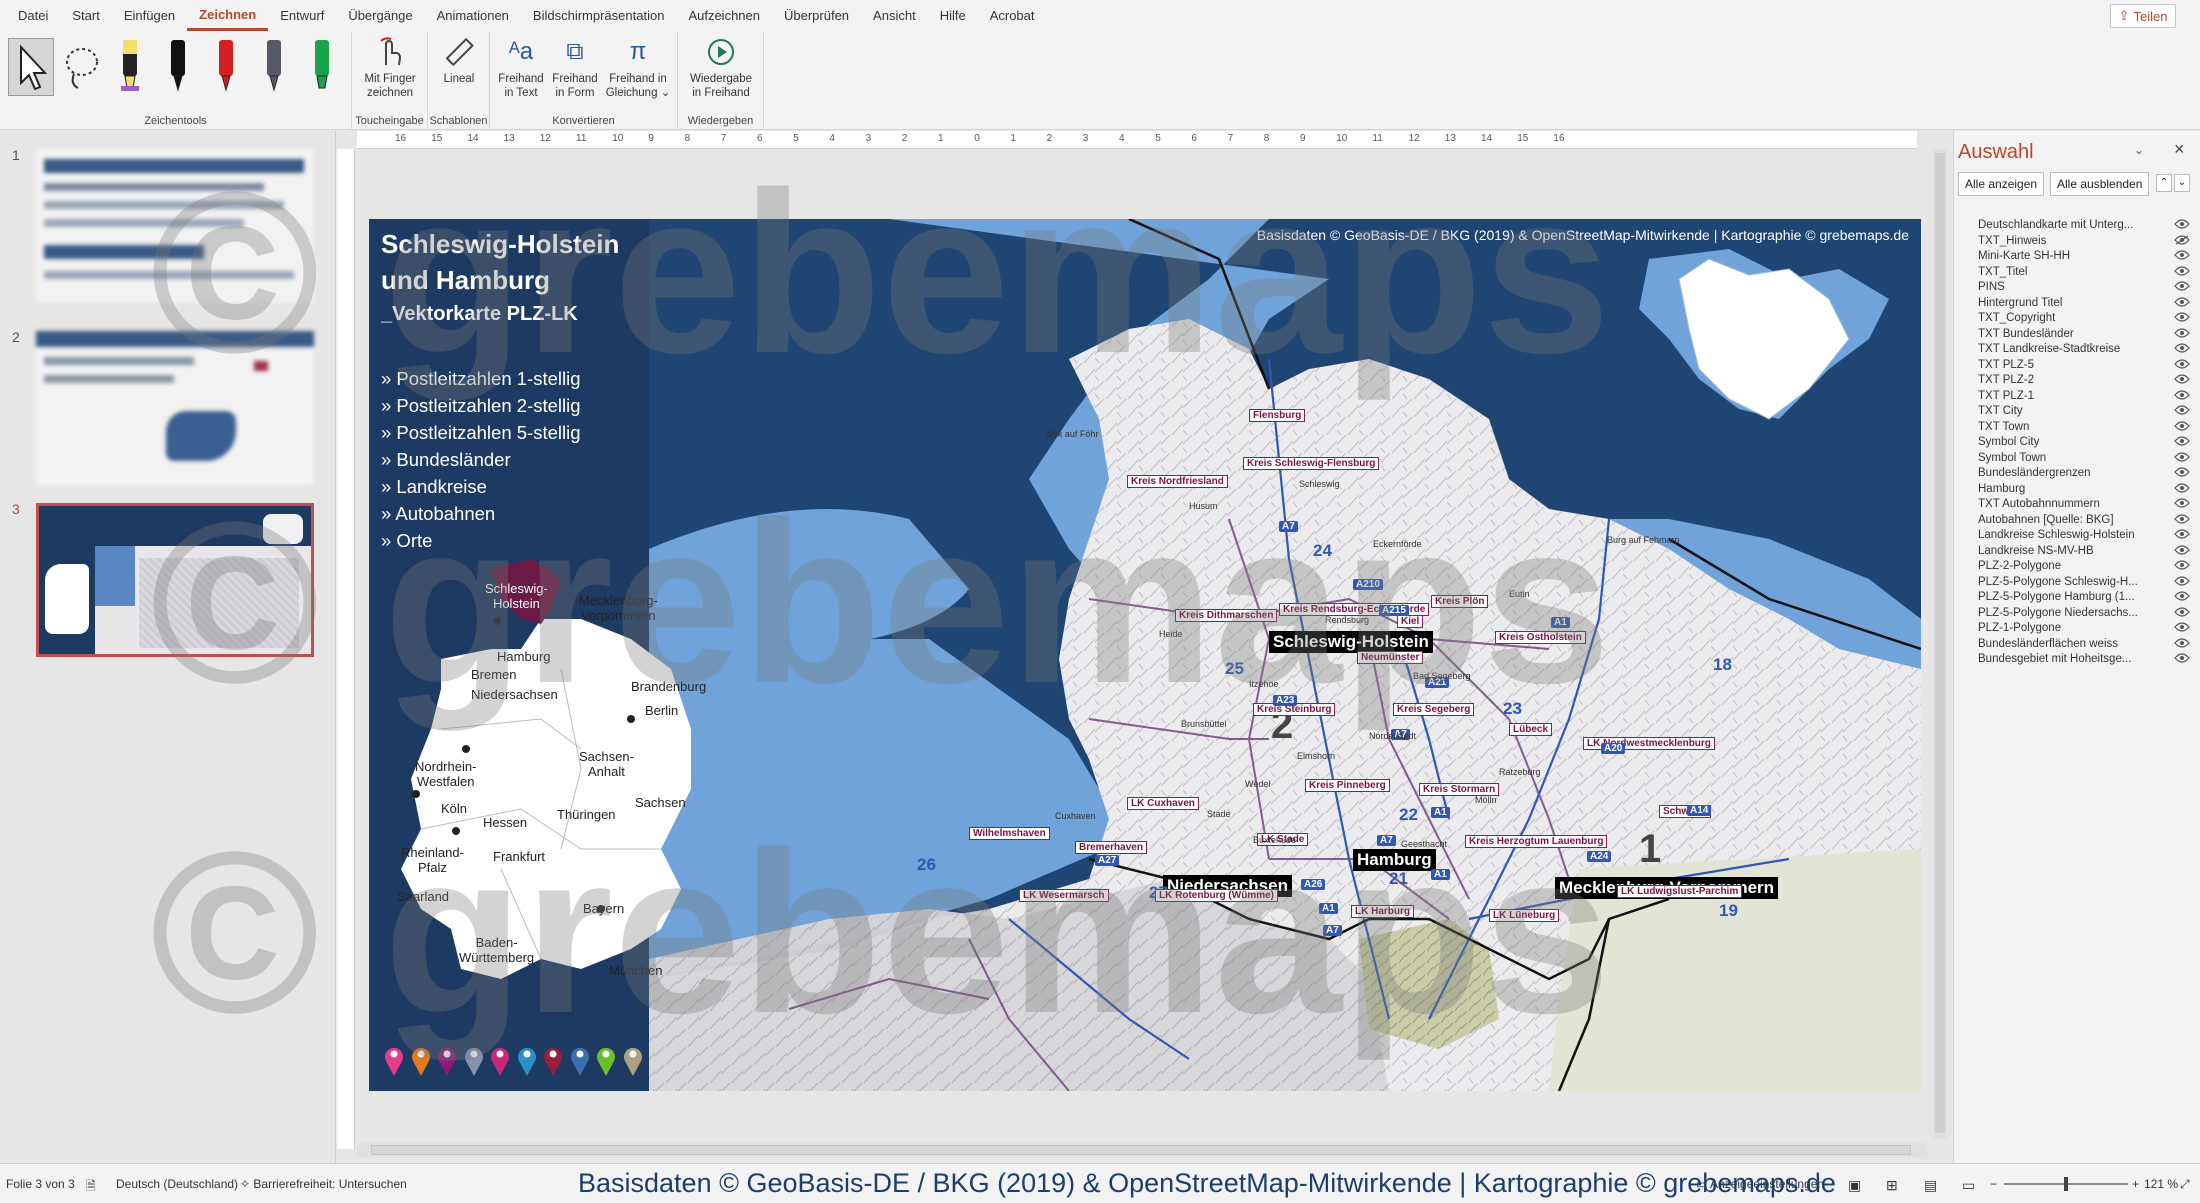 This screenshot has width=2200, height=1203. Describe the element at coordinates (1303, 138) in the screenshot. I see `ruler-tick-label: 9` at that location.